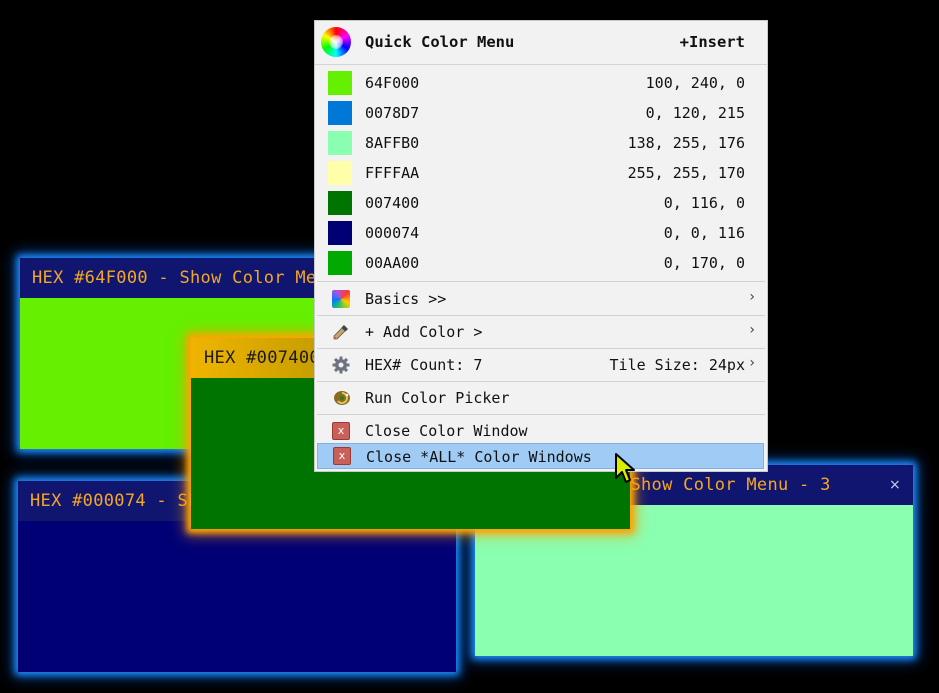  Describe the element at coordinates (541, 43) in the screenshot. I see `menu-header: Quick Color Menu +Insert` at that location.